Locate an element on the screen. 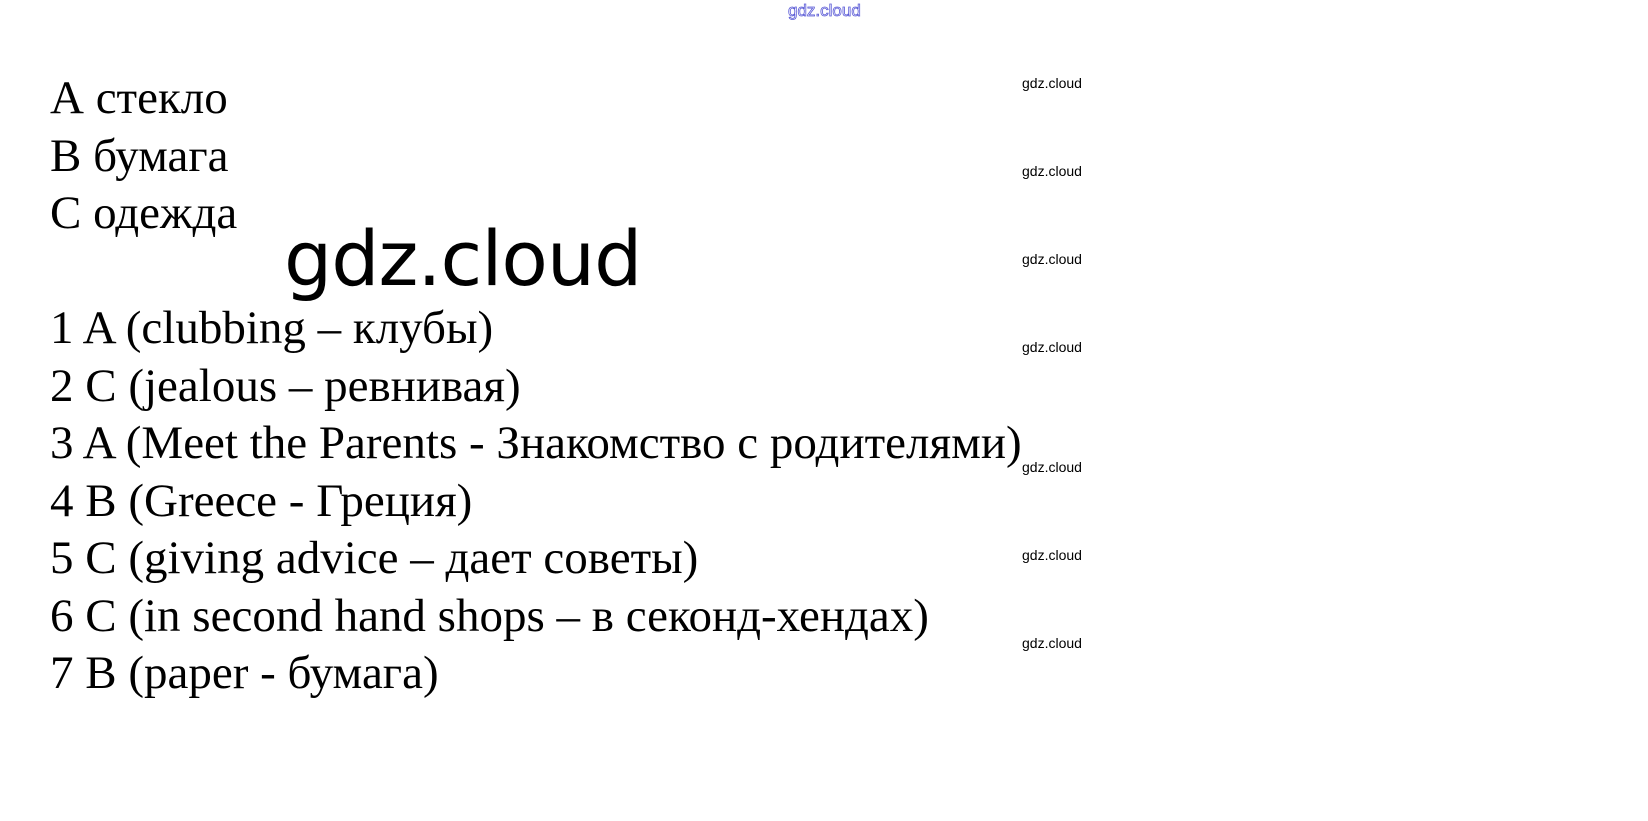  numbered-answer-1: 1 A (clubbing – клубы) is located at coordinates (272, 328).